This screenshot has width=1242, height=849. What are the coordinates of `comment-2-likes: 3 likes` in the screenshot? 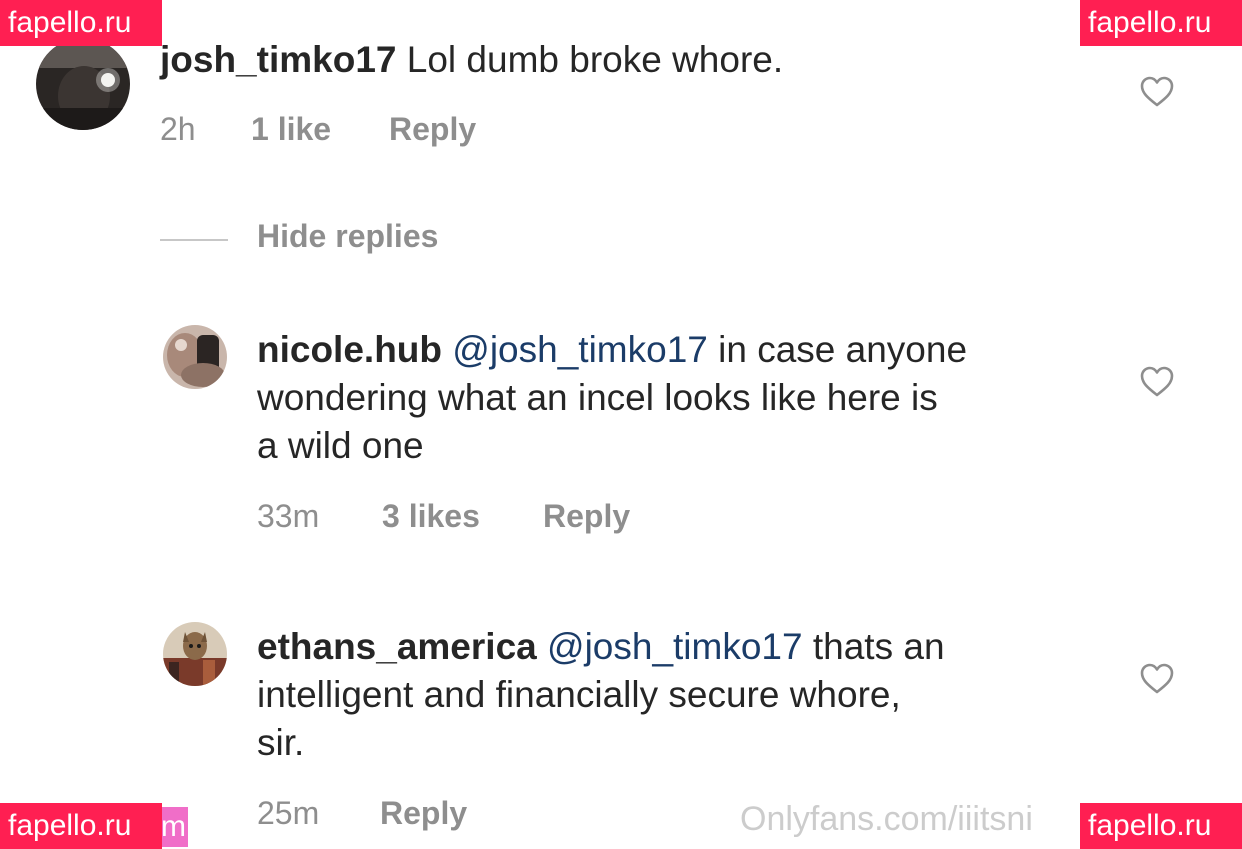 It's located at (431, 516).